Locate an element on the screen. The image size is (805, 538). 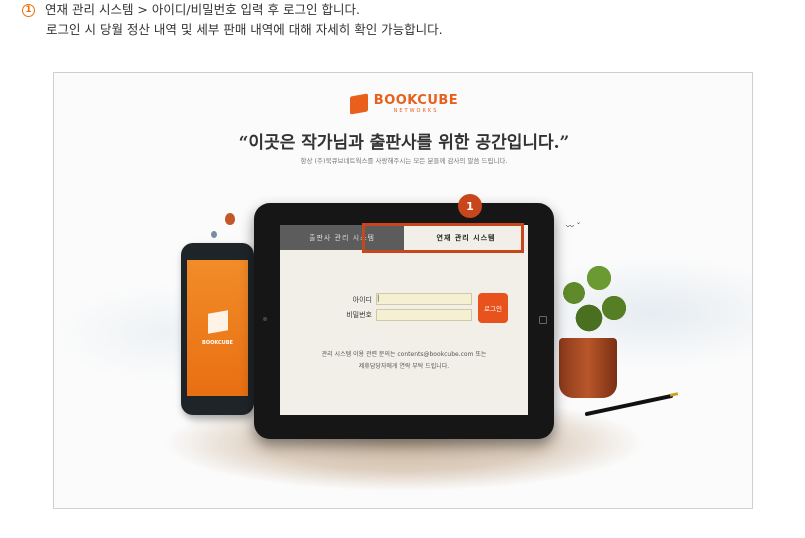
plant-leaves is located at coordinates (594, 300).